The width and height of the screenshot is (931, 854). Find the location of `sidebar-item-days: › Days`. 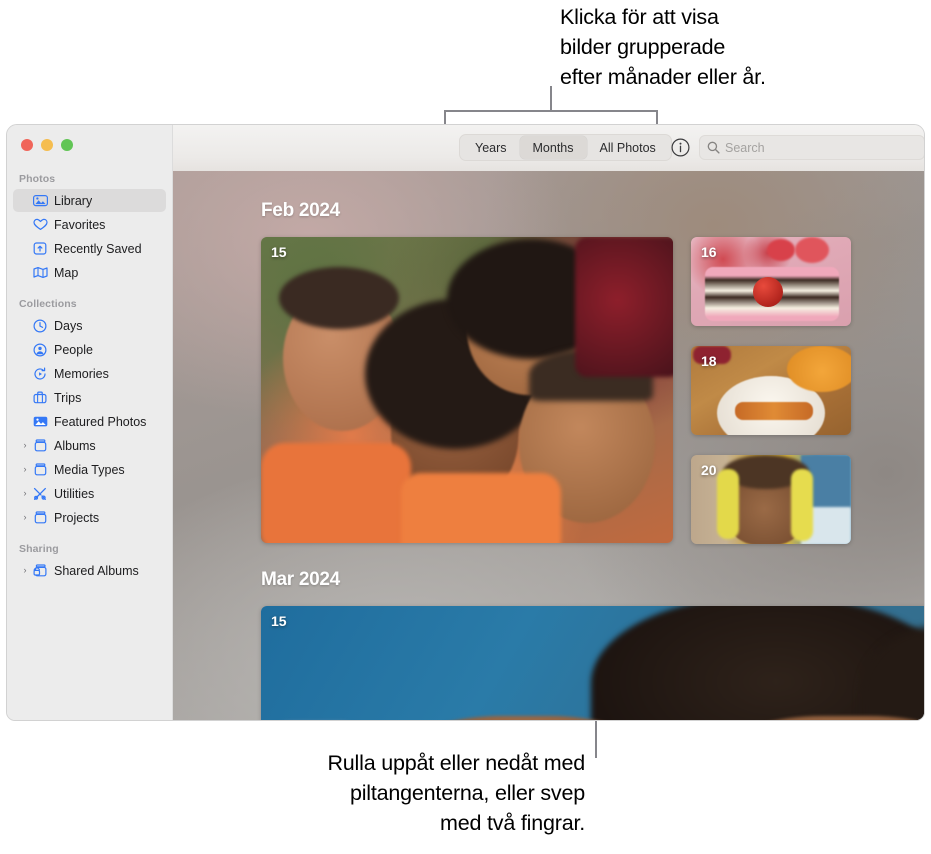

sidebar-item-days: › Days is located at coordinates (89, 325).